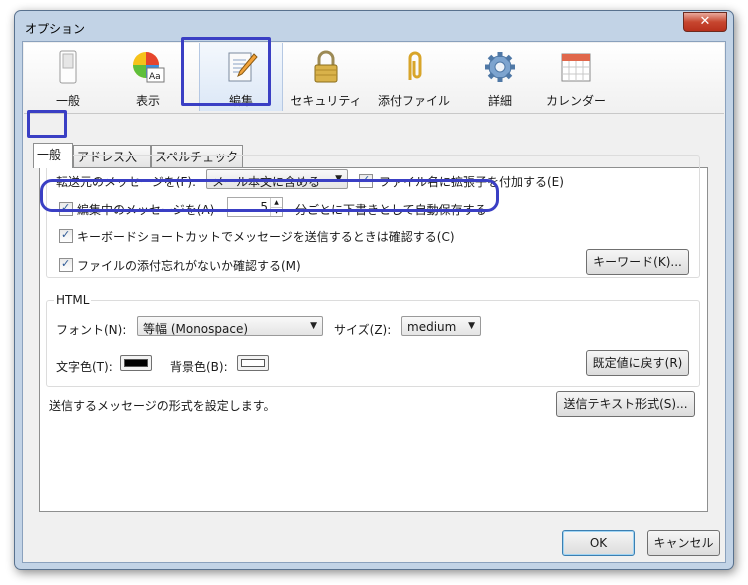  Describe the element at coordinates (189, 266) in the screenshot. I see `attach-reminder-label: ファイルの添付忘れがないか確認する(M)` at that location.